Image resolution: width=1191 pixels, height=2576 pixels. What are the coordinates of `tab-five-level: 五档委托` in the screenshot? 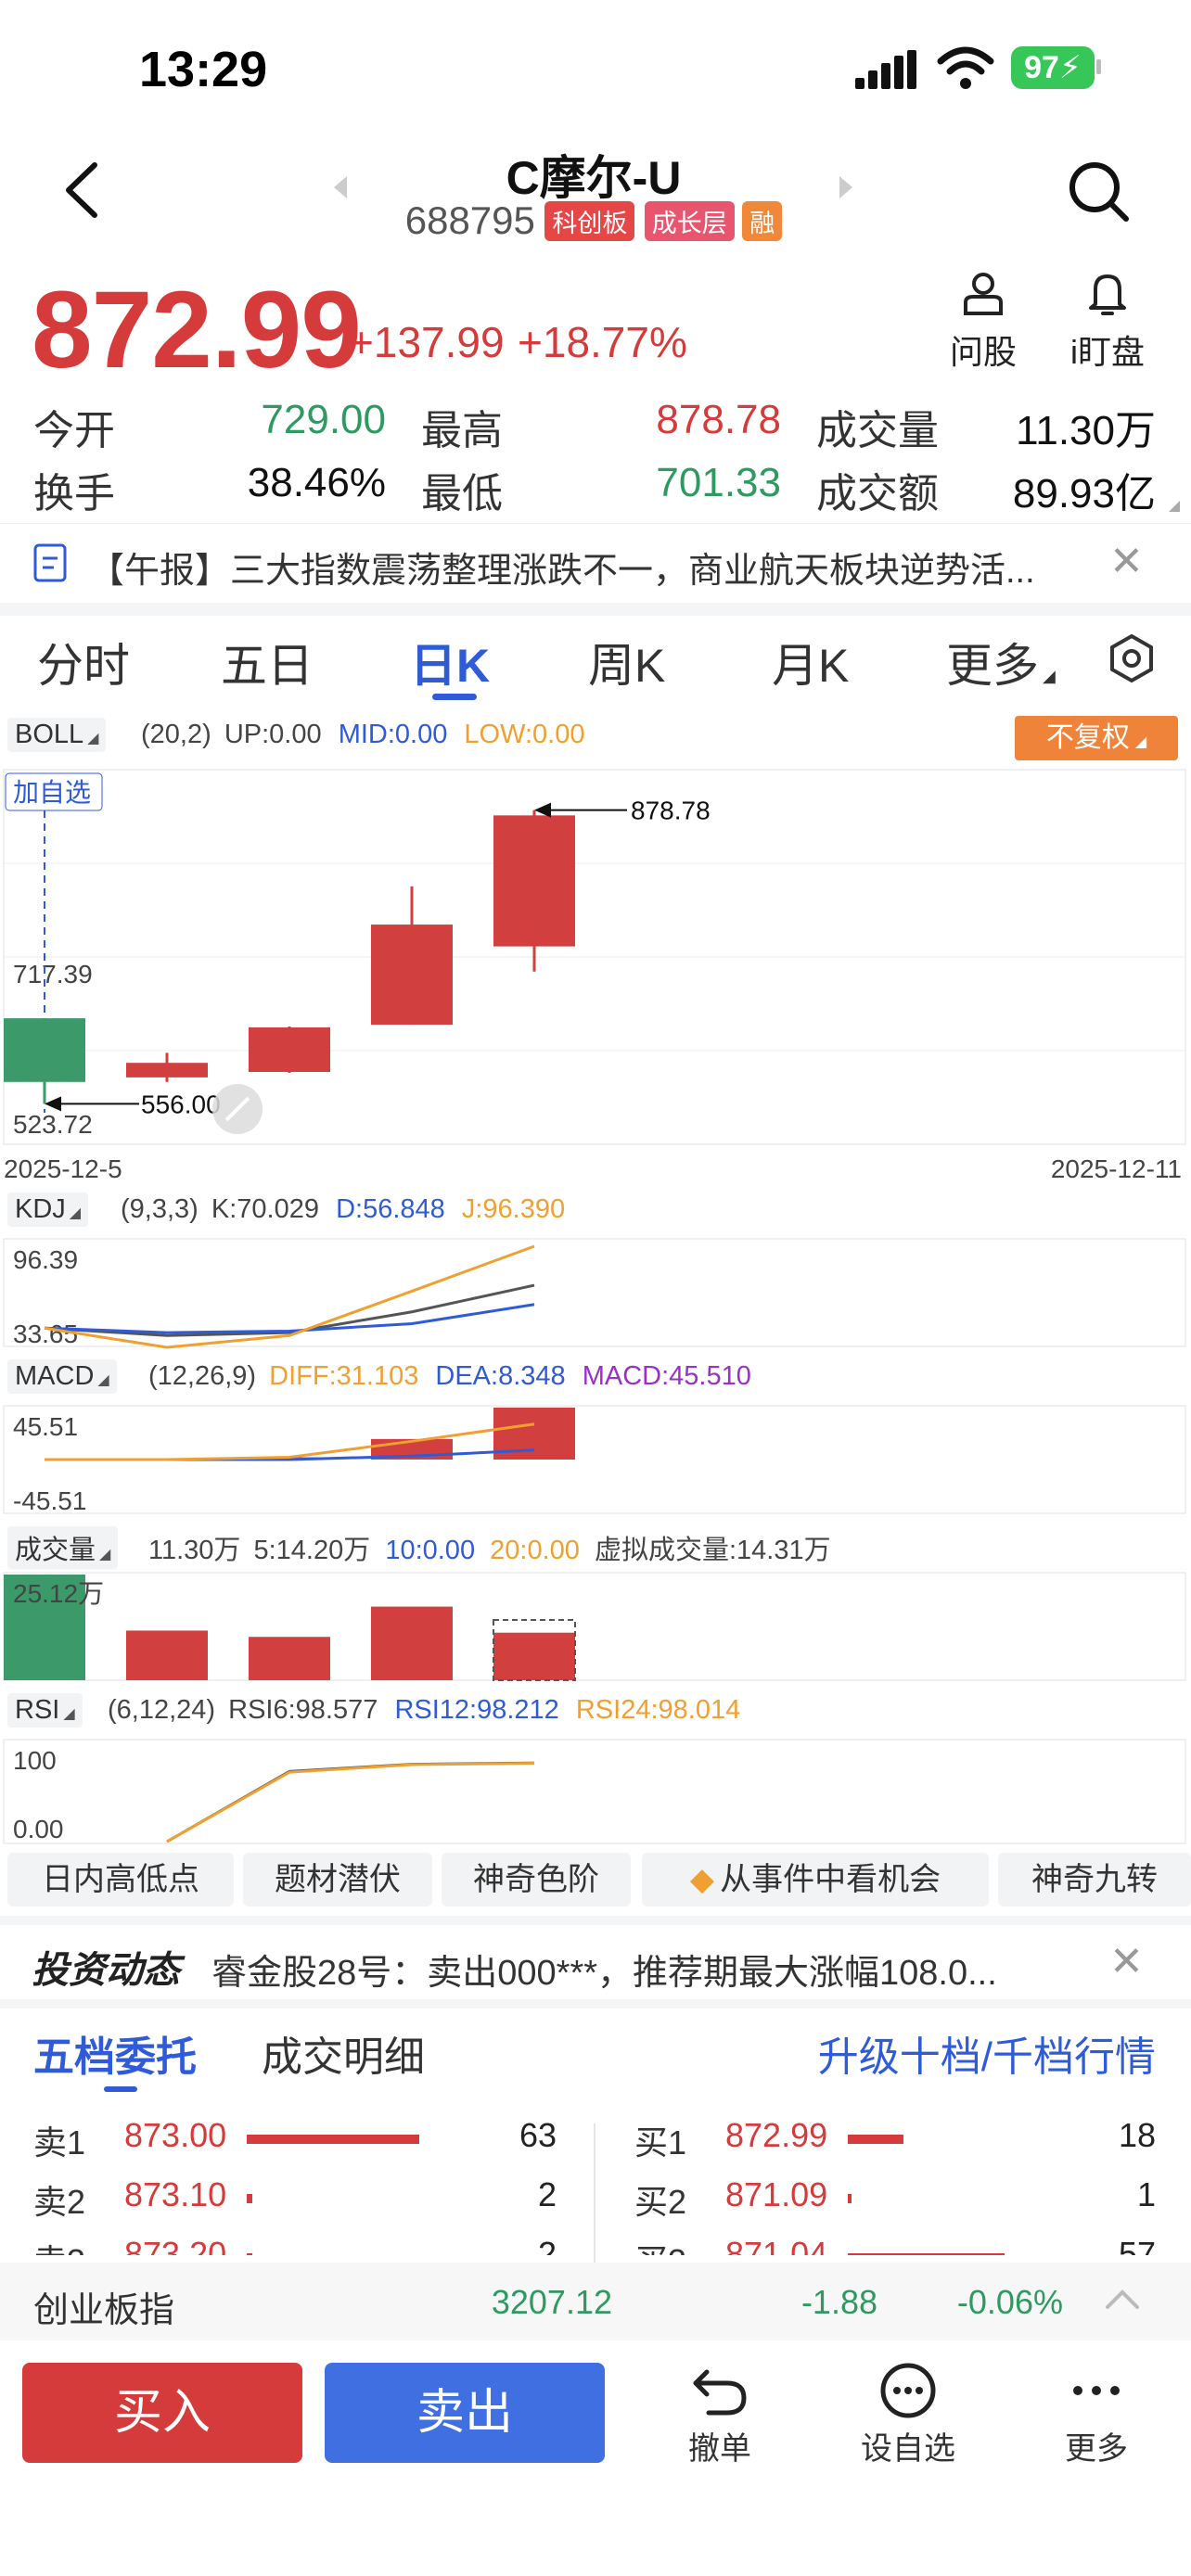 It's located at (115, 2053).